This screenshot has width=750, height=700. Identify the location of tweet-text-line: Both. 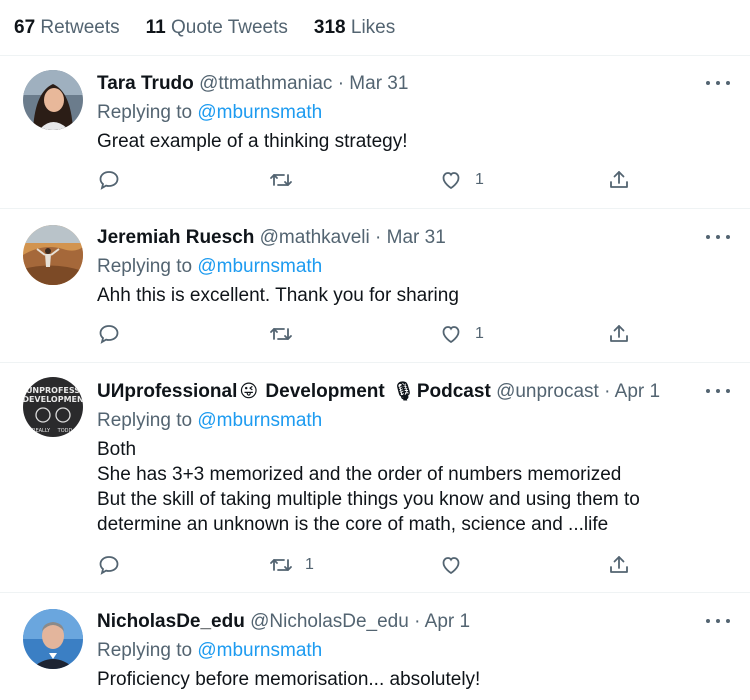
(117, 449).